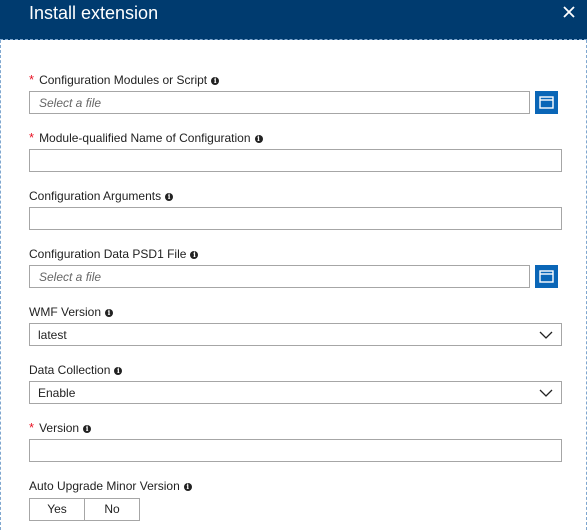 This screenshot has width=587, height=530. I want to click on modules-label: * Configuration Modules or Script i, so click(124, 80).